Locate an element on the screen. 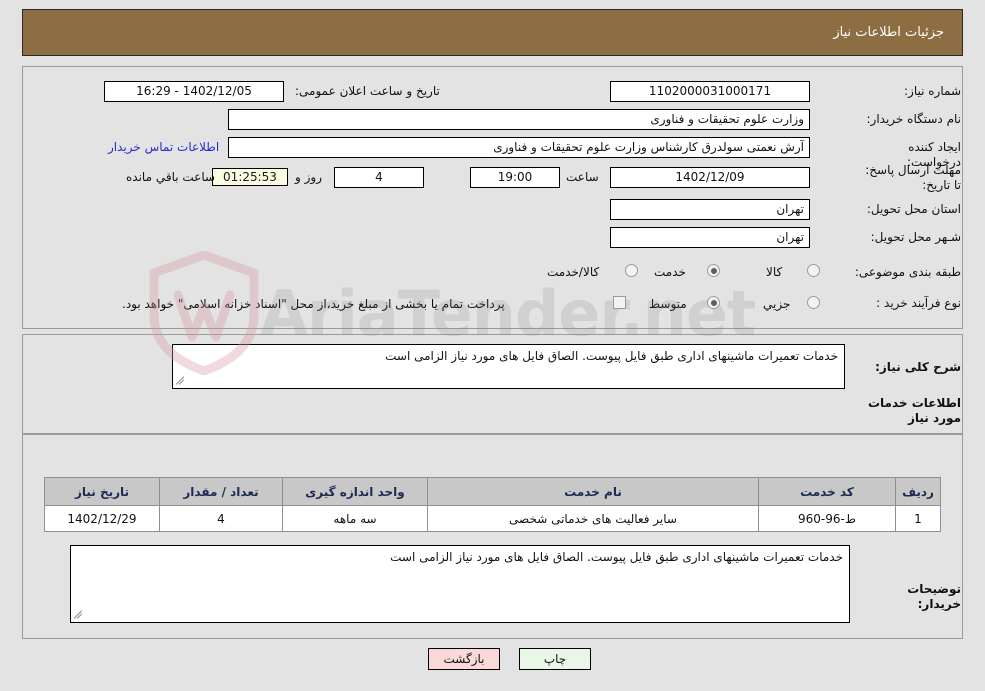 Image resolution: width=985 pixels, height=691 pixels. radio-category-kala-label: کالا is located at coordinates (774, 272).